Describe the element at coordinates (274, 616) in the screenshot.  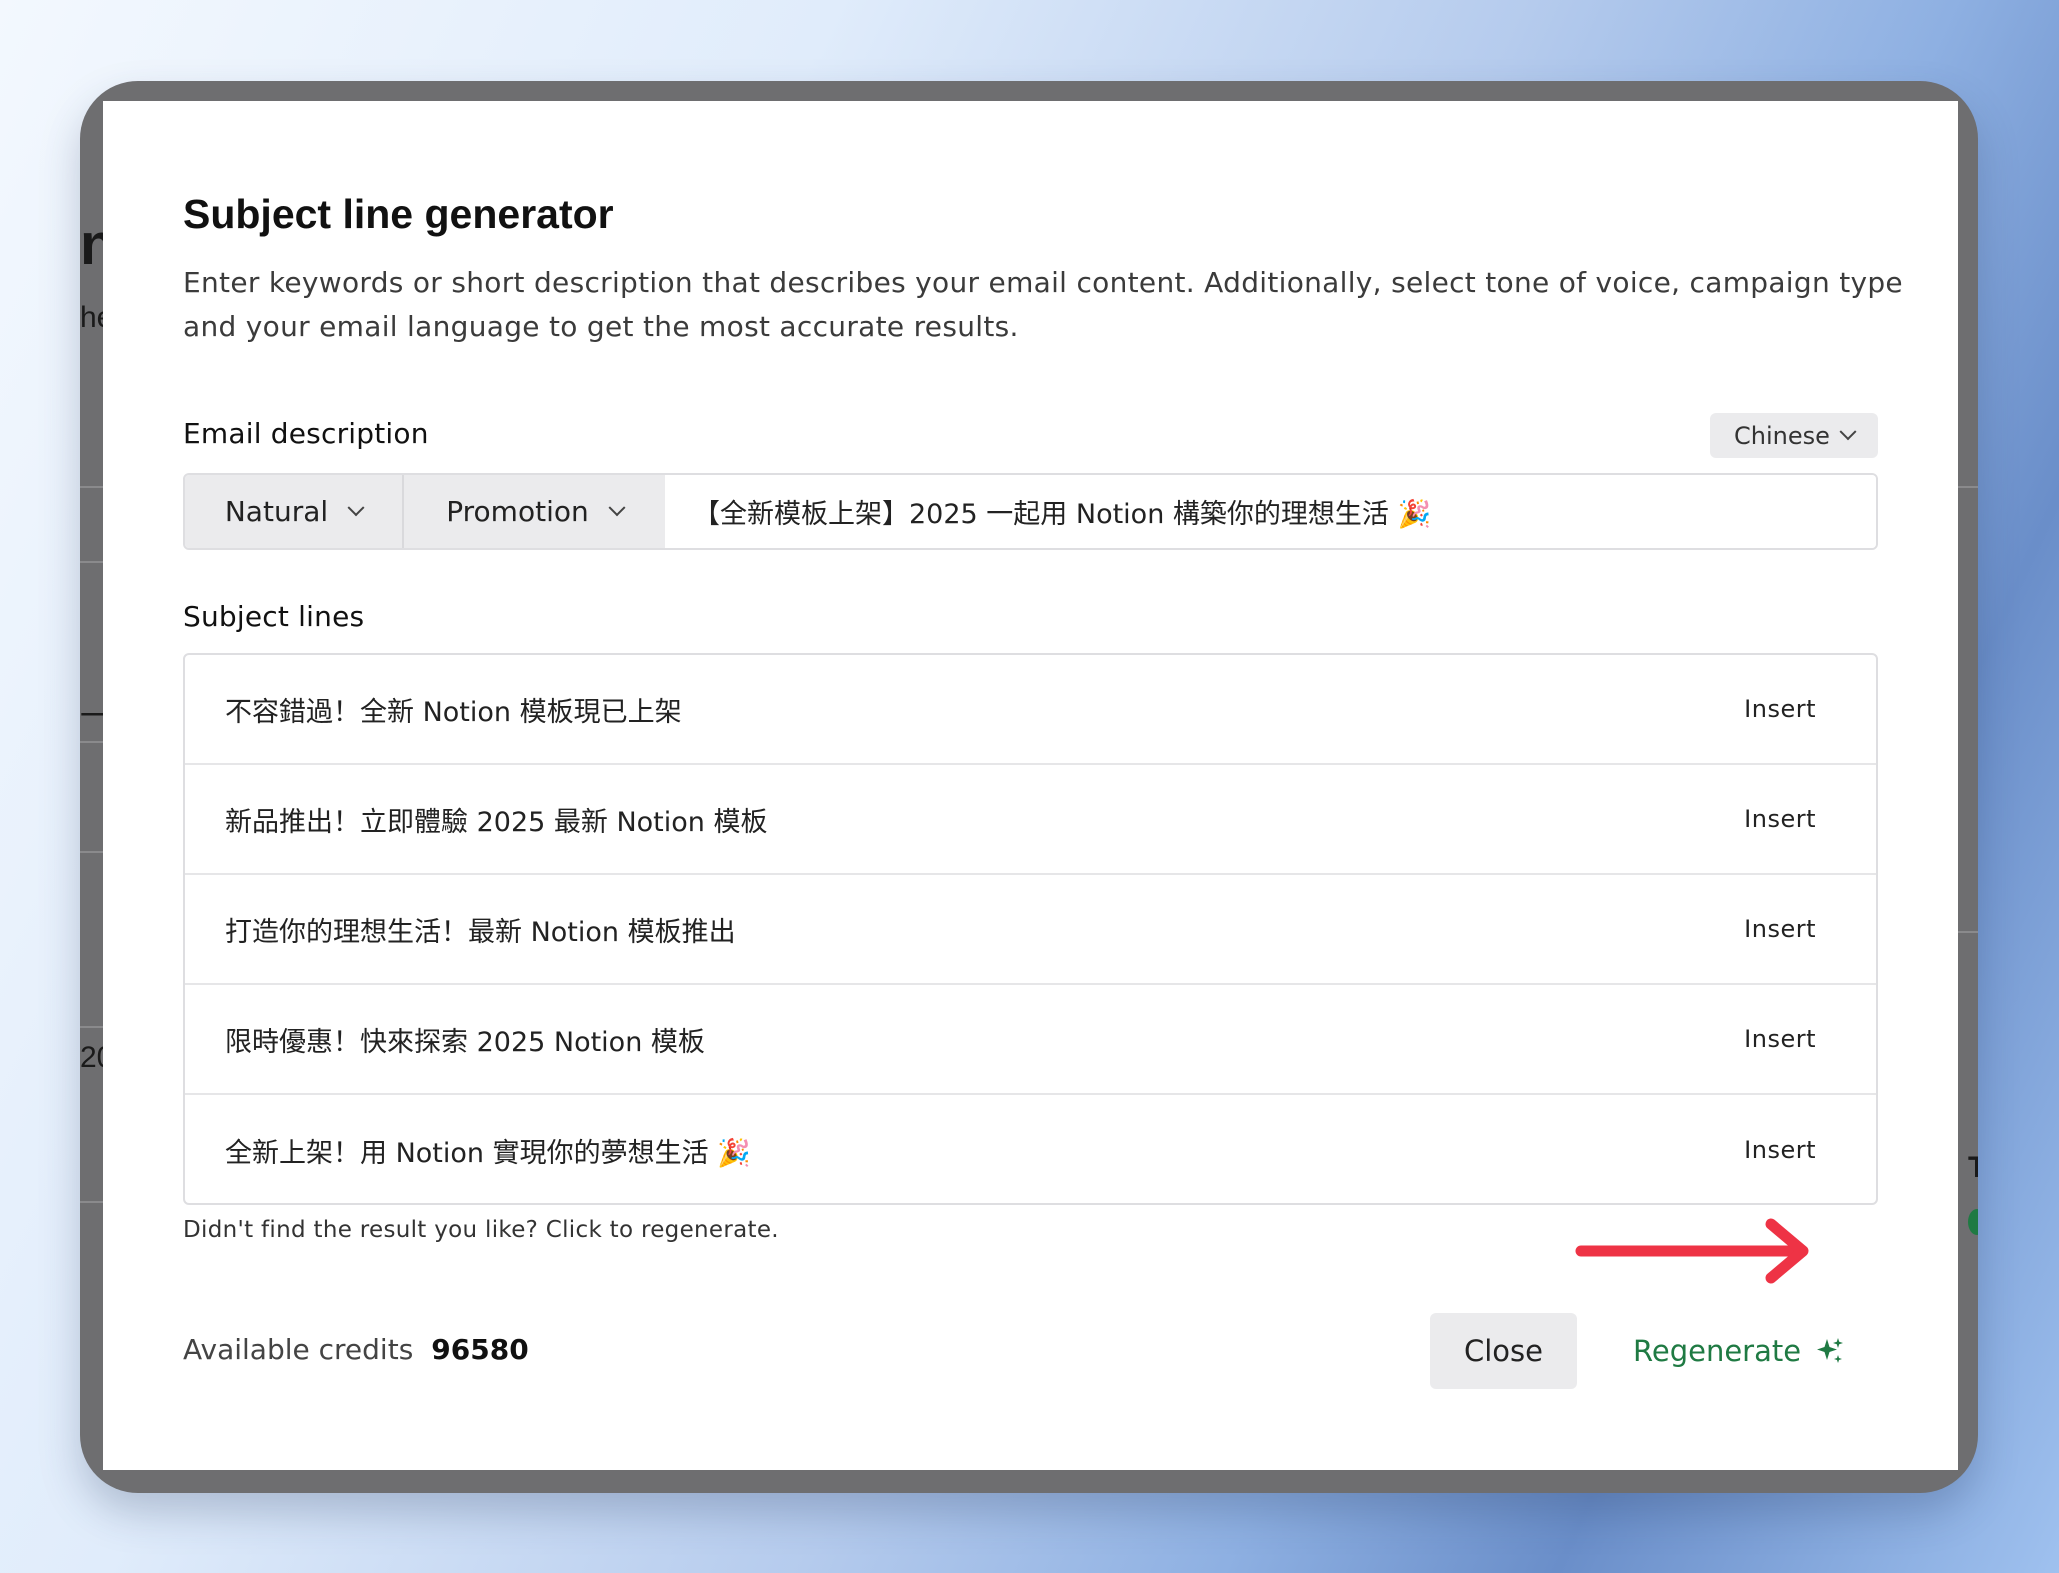
I see `subject-lines-label: Subject lines` at that location.